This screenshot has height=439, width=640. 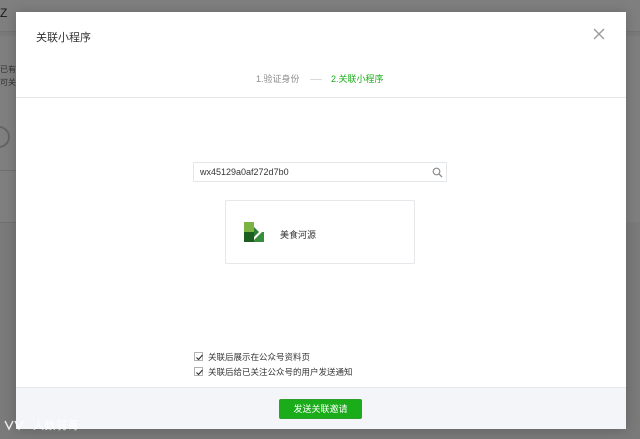 What do you see at coordinates (56, 426) in the screenshot?
I see `watermark-text: 人数弱哥` at bounding box center [56, 426].